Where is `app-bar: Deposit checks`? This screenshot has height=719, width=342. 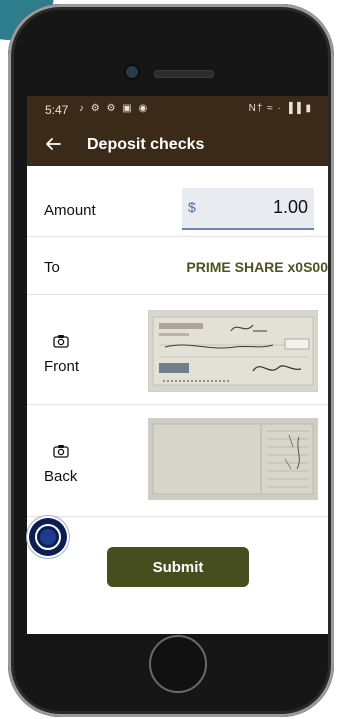
app-bar: Deposit checks is located at coordinates (177, 145).